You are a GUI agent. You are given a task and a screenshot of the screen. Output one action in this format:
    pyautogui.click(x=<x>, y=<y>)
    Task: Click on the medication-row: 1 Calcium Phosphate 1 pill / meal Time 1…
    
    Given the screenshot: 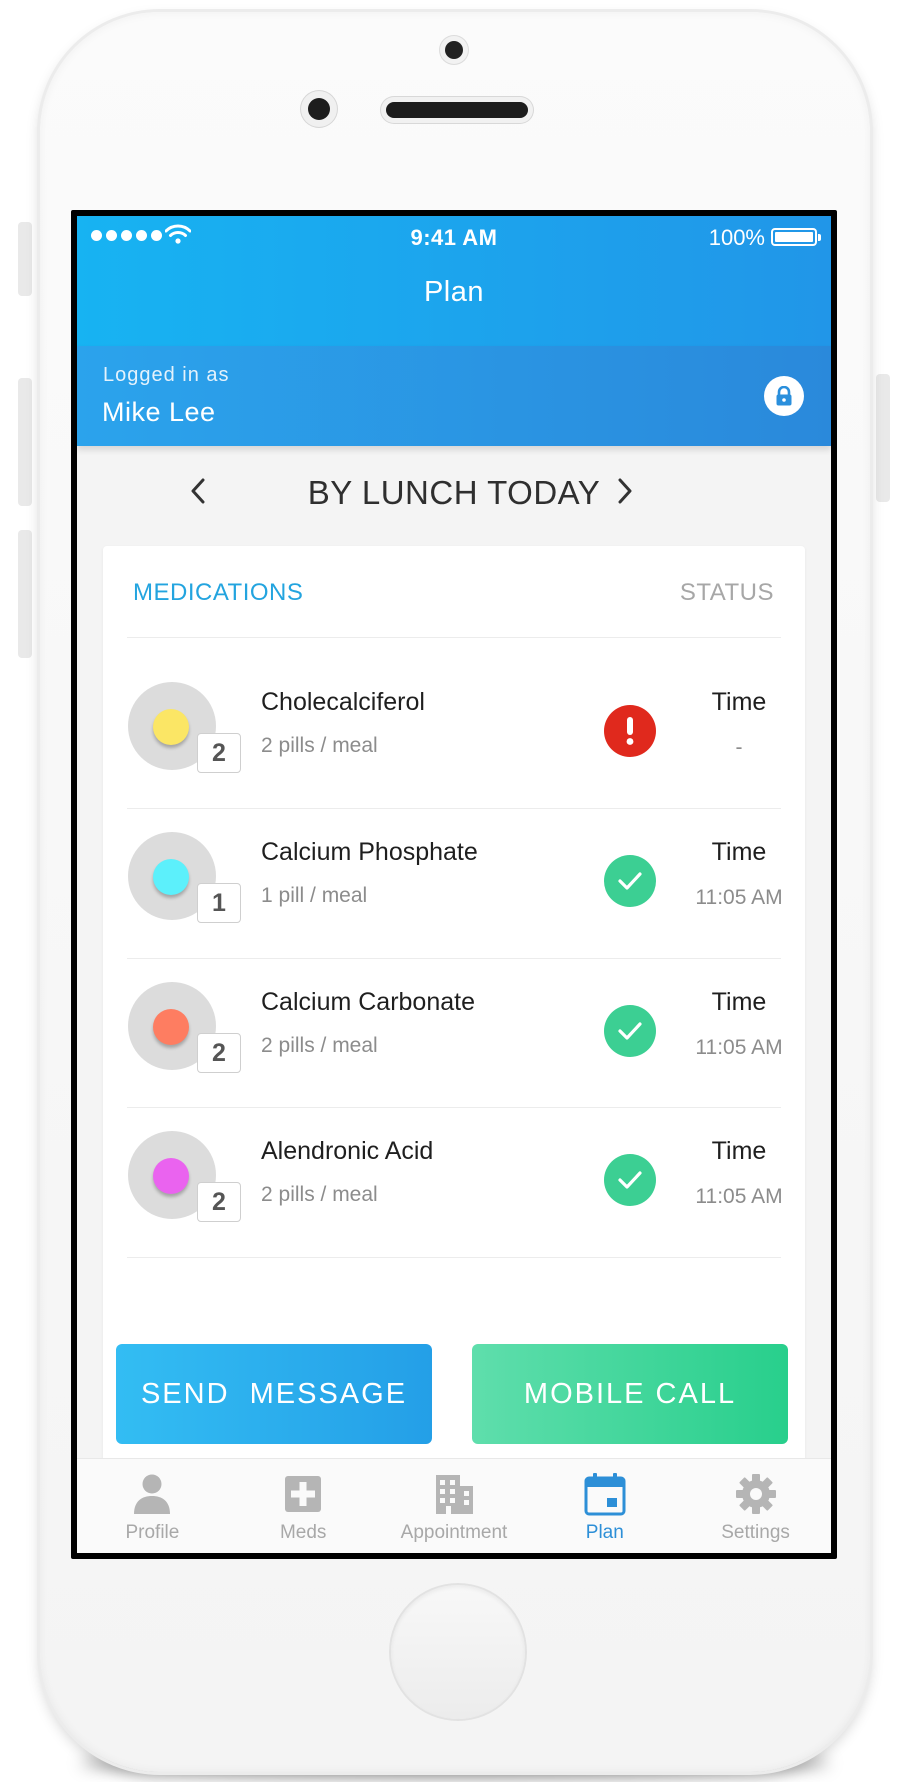 What is the action you would take?
    pyautogui.click(x=454, y=873)
    